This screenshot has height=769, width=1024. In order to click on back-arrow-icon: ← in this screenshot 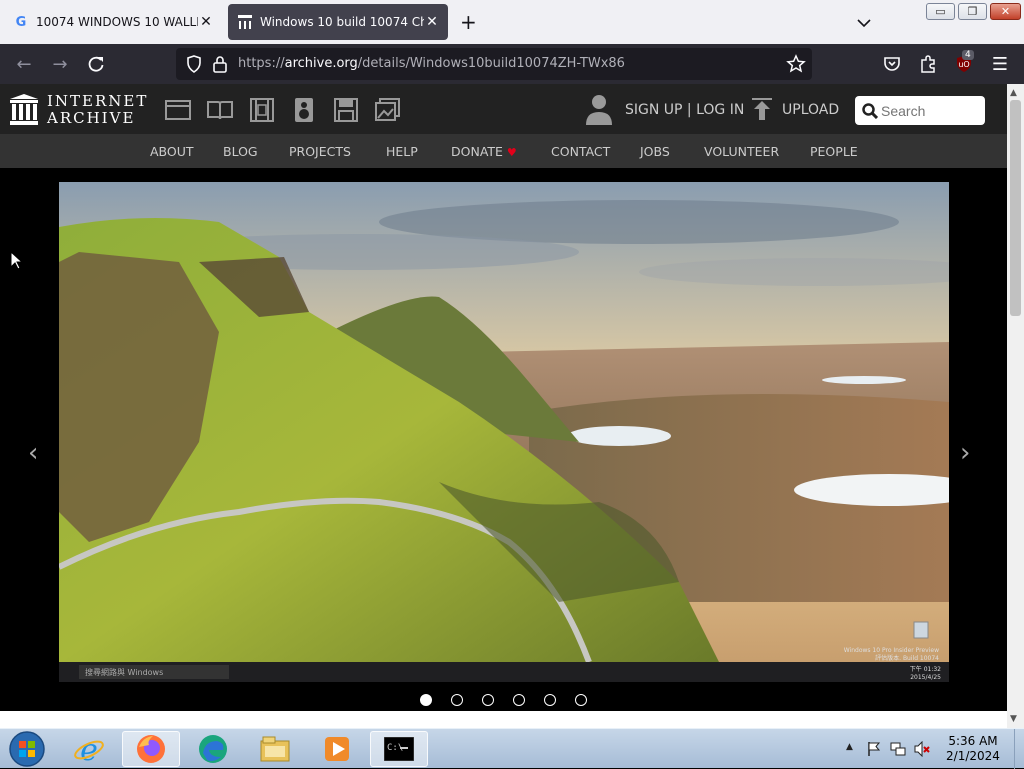, I will do `click(24, 64)`.